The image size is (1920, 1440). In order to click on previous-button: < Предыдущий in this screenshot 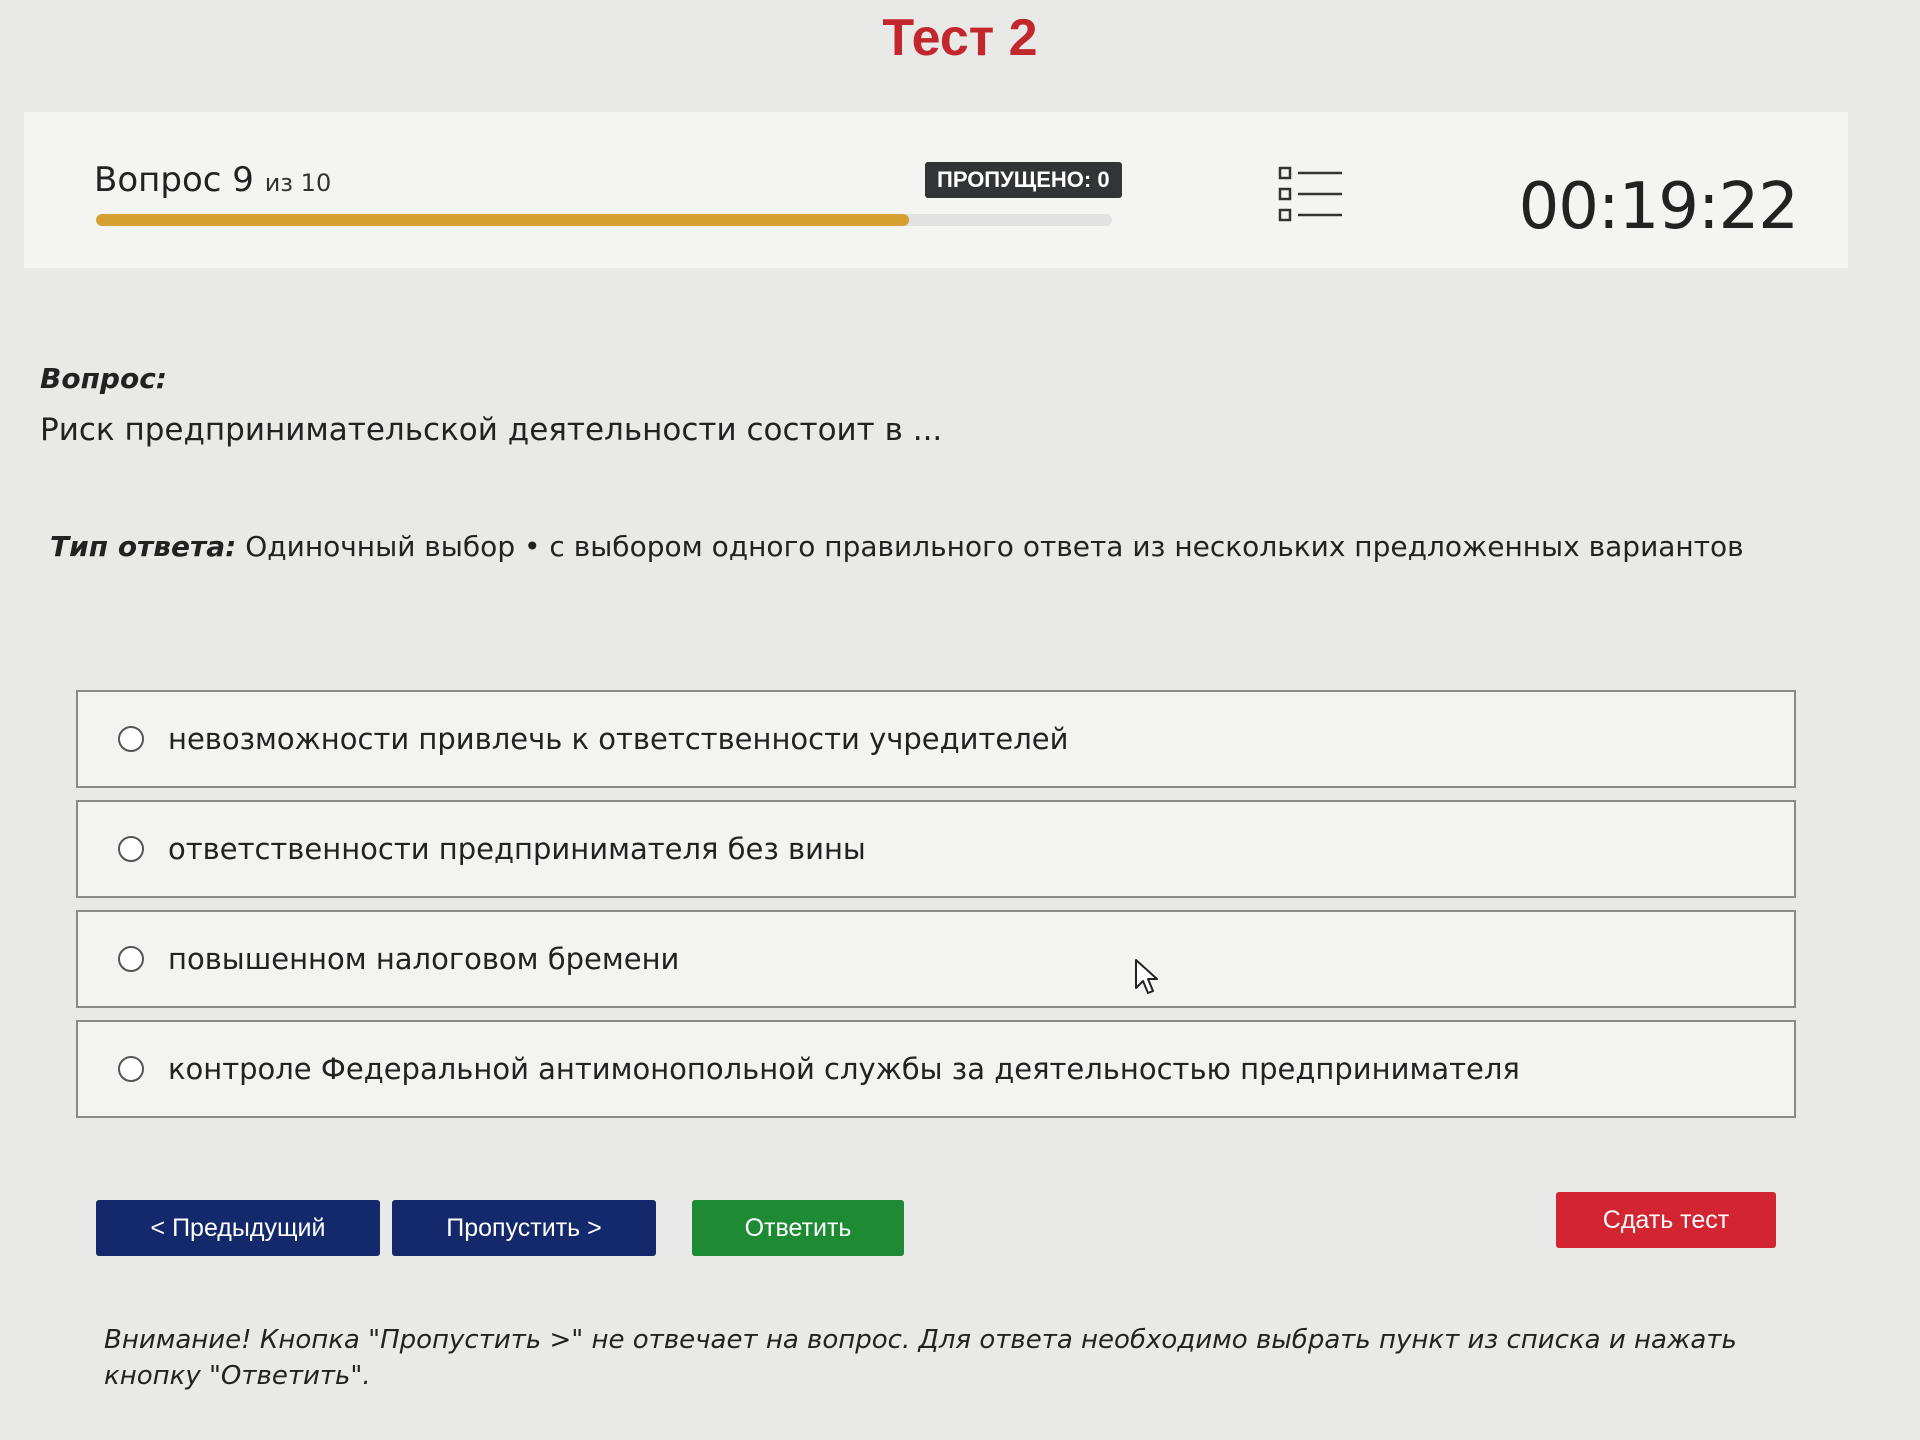, I will do `click(238, 1228)`.